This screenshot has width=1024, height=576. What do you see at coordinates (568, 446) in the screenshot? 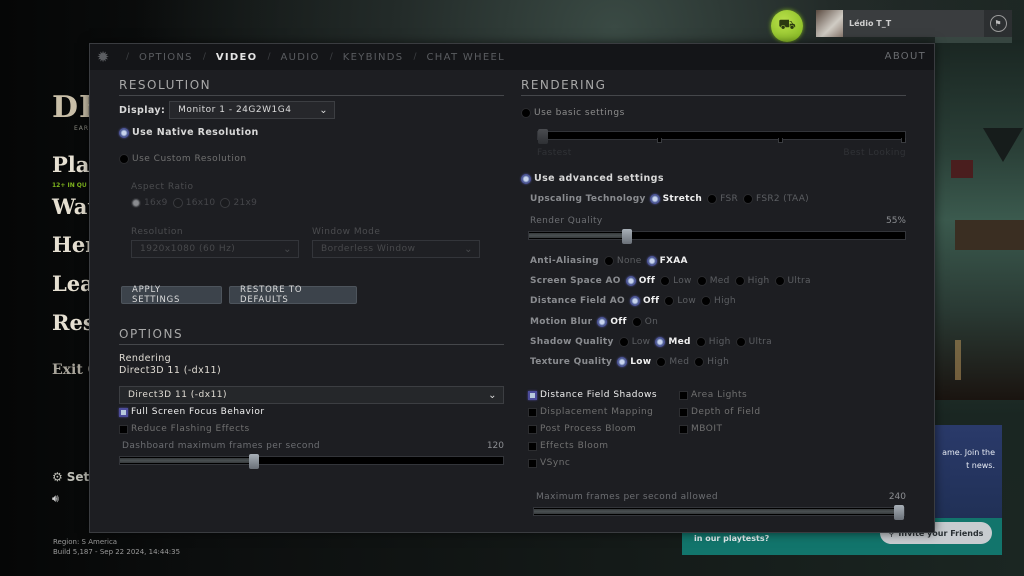
I see `checkbox-option-effects-bloom: Effects Bloom` at bounding box center [568, 446].